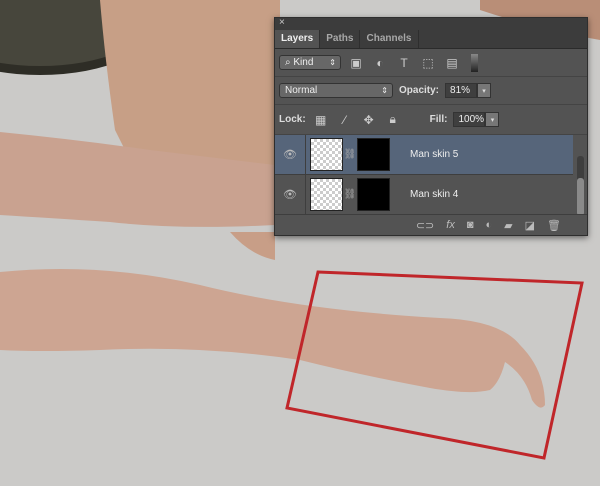 The image size is (600, 486). I want to click on blend-mode-select: Normal ⇕, so click(336, 90).